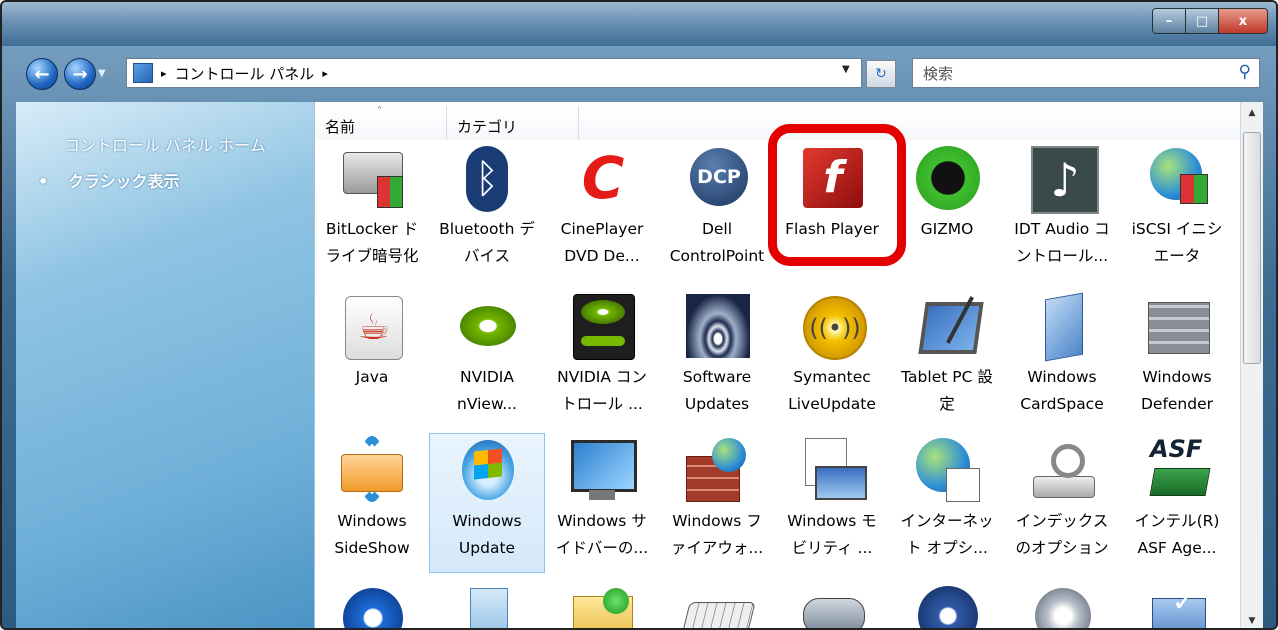 Image resolution: width=1278 pixels, height=630 pixels. I want to click on scroll-thumb, so click(1252, 248).